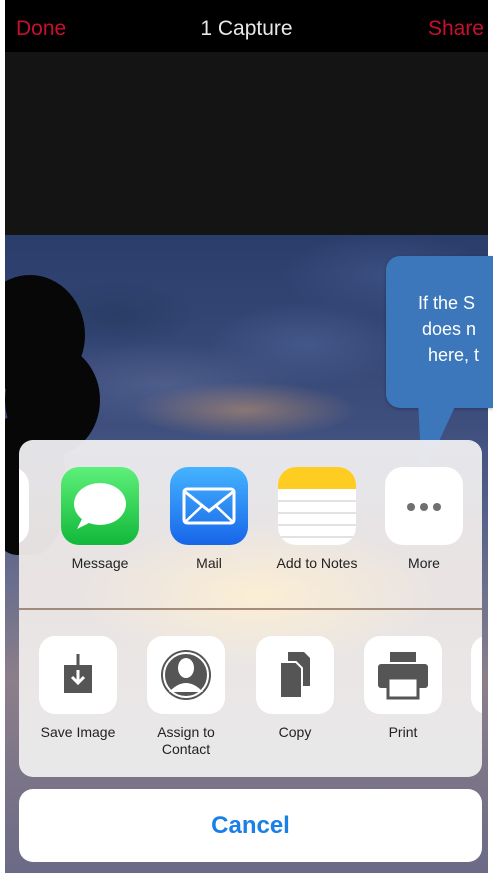 The image size is (493, 873). Describe the element at coordinates (424, 563) in the screenshot. I see `share-app-label: More` at that location.